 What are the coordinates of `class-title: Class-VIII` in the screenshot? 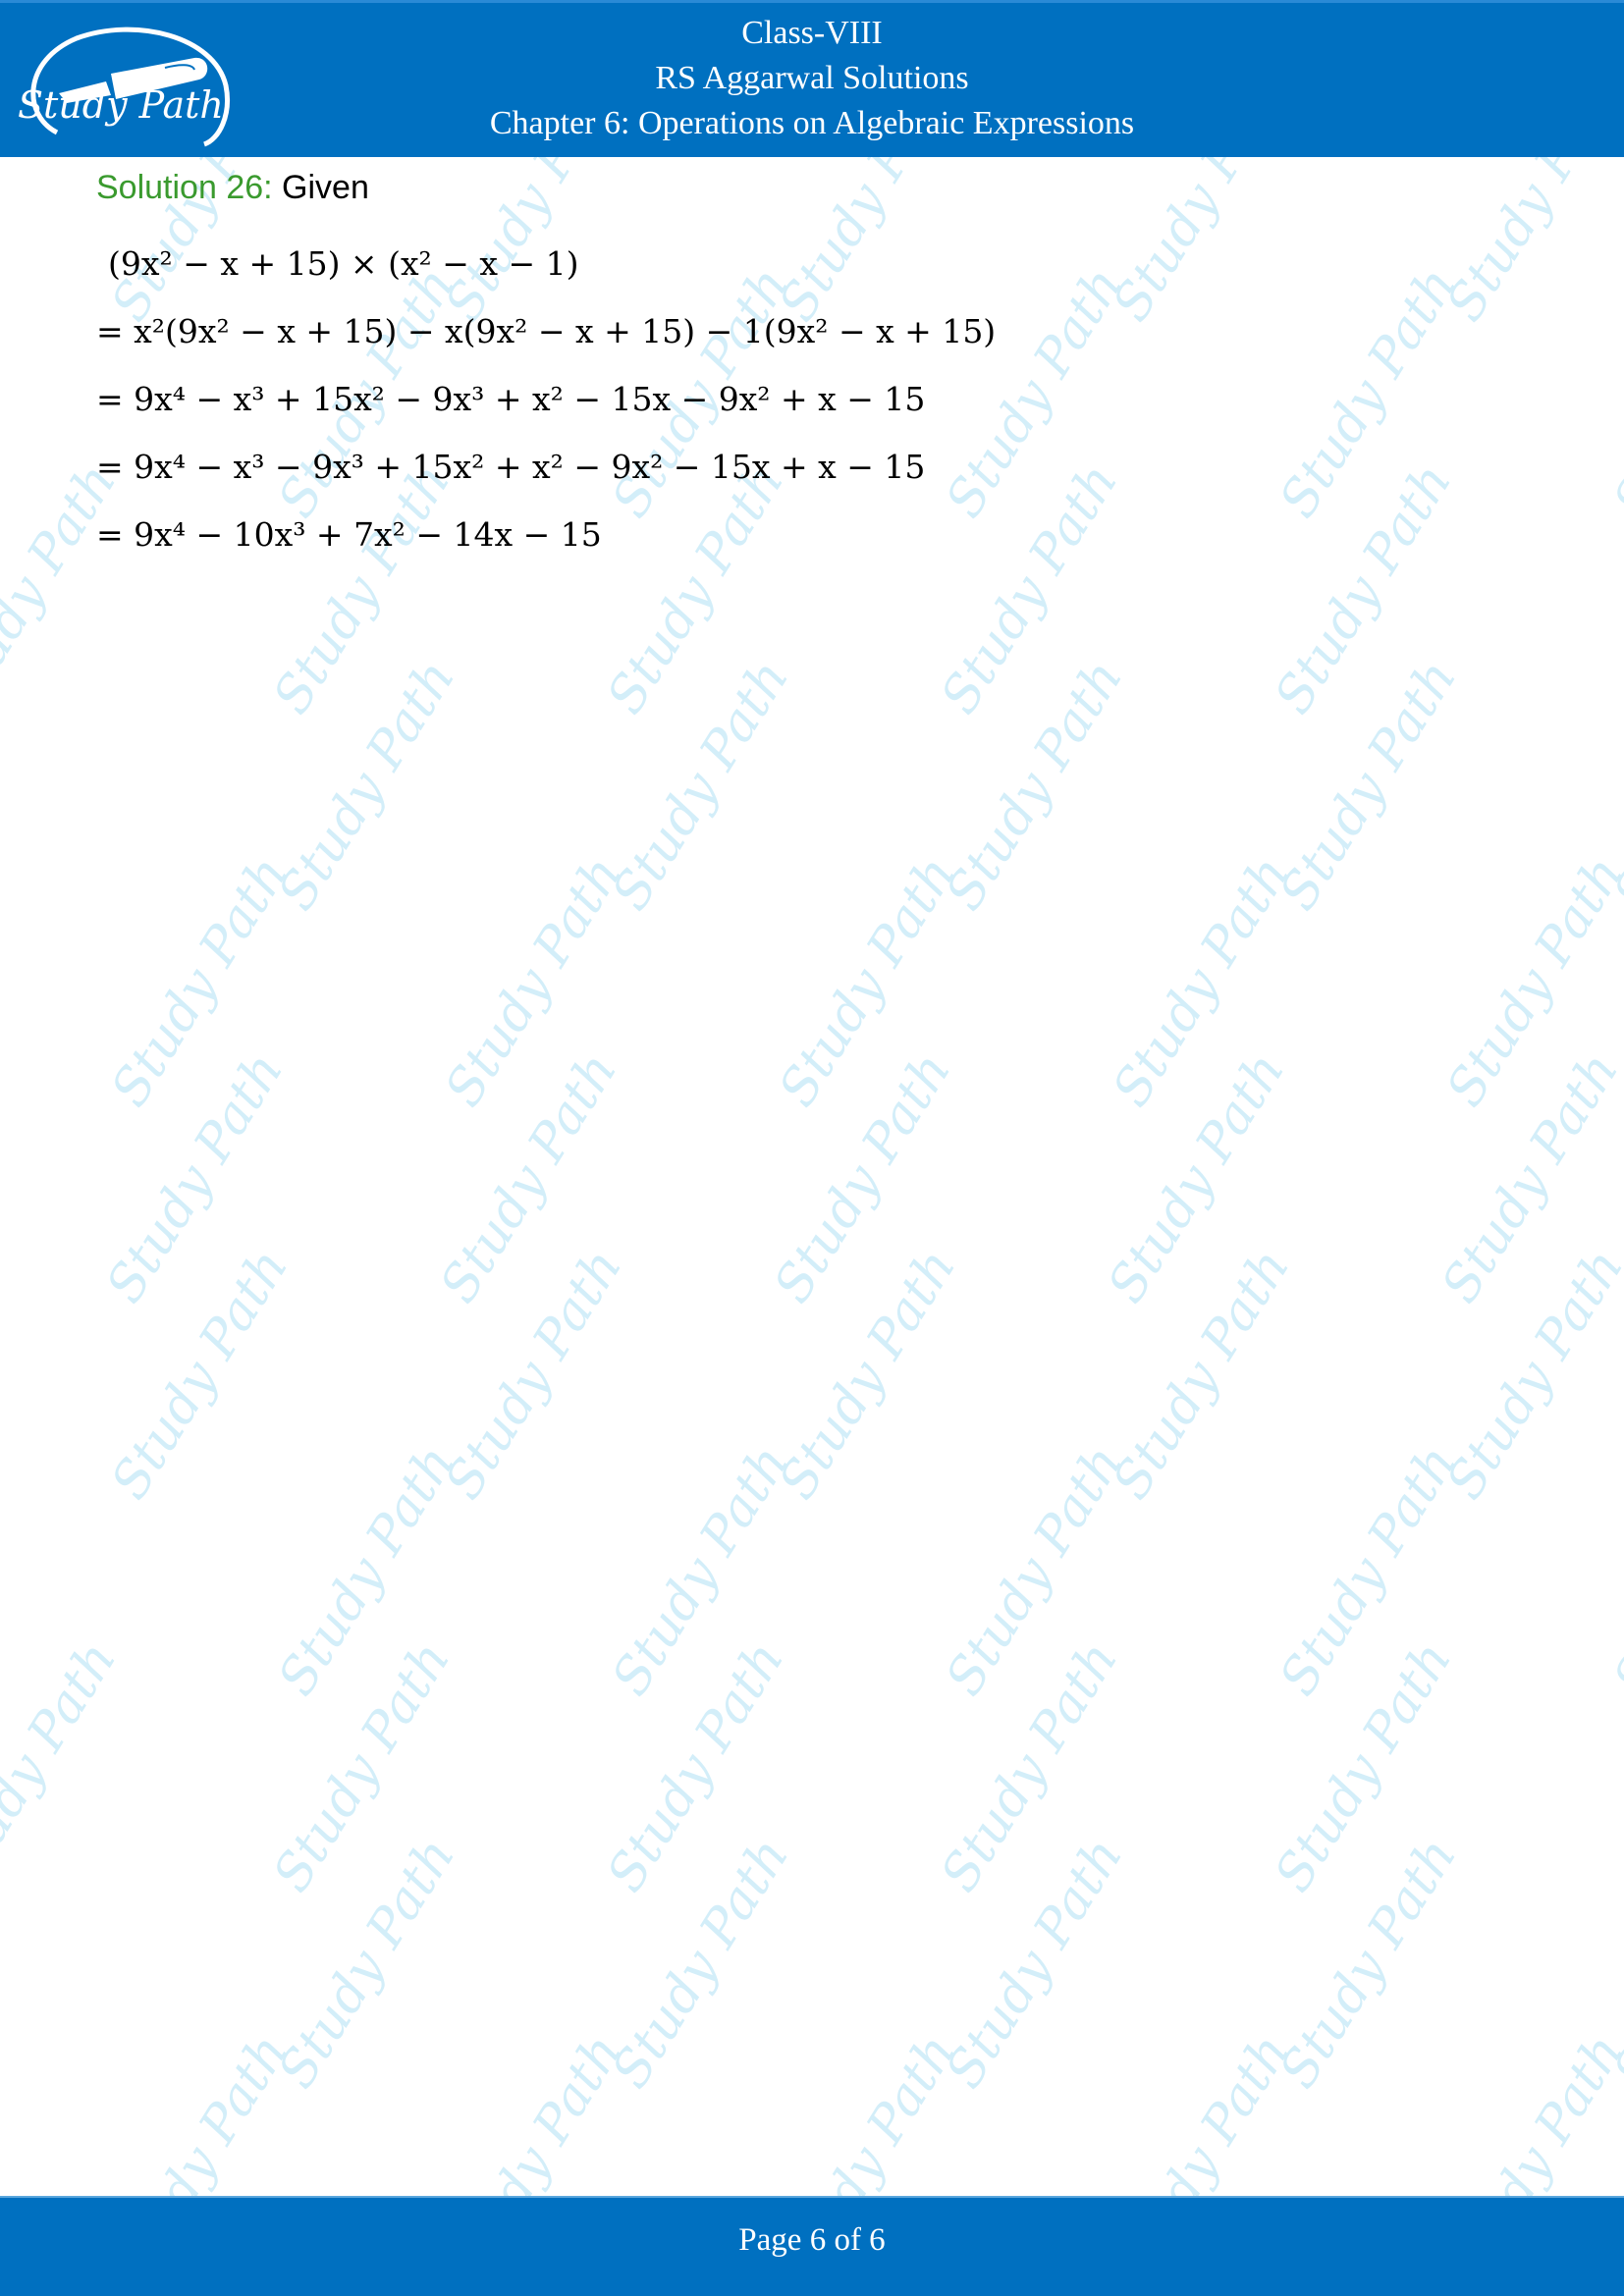 It's located at (812, 33).